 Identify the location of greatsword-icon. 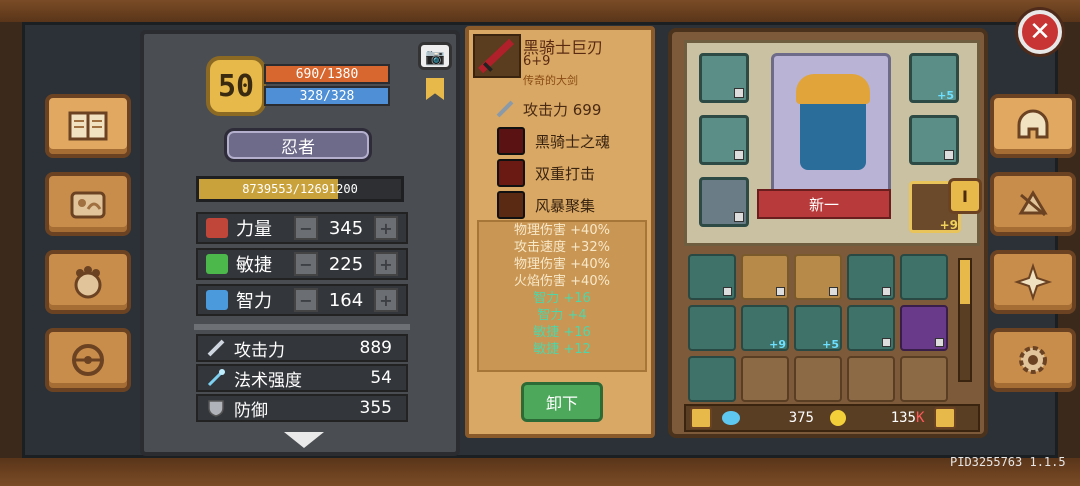
(497, 56).